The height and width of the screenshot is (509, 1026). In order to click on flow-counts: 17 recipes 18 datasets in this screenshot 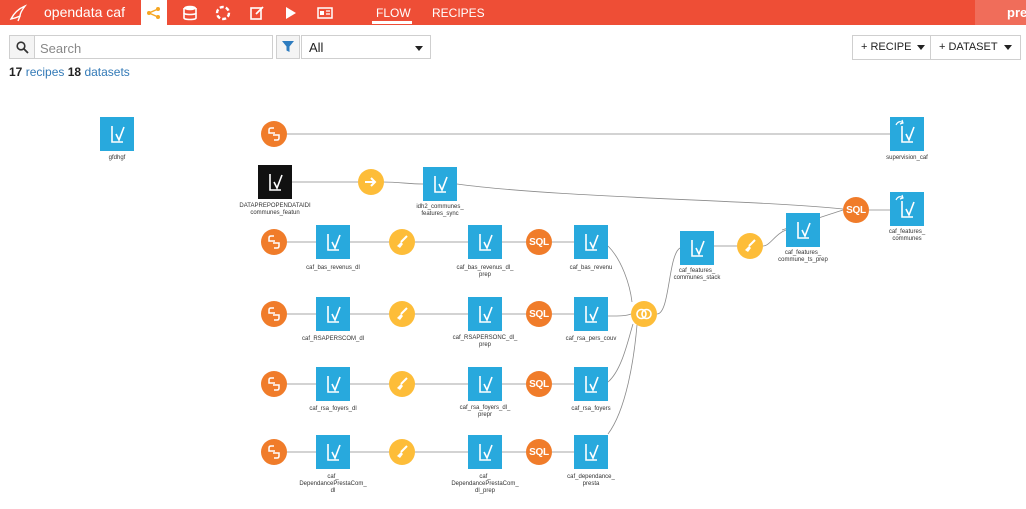, I will do `click(69, 72)`.